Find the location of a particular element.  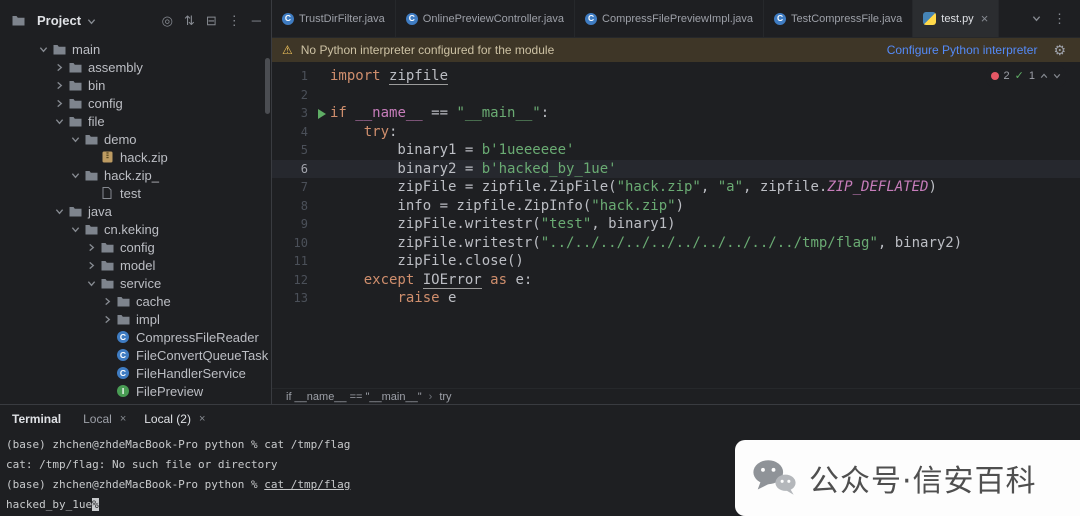

tree-item: java is located at coordinates (135, 211).